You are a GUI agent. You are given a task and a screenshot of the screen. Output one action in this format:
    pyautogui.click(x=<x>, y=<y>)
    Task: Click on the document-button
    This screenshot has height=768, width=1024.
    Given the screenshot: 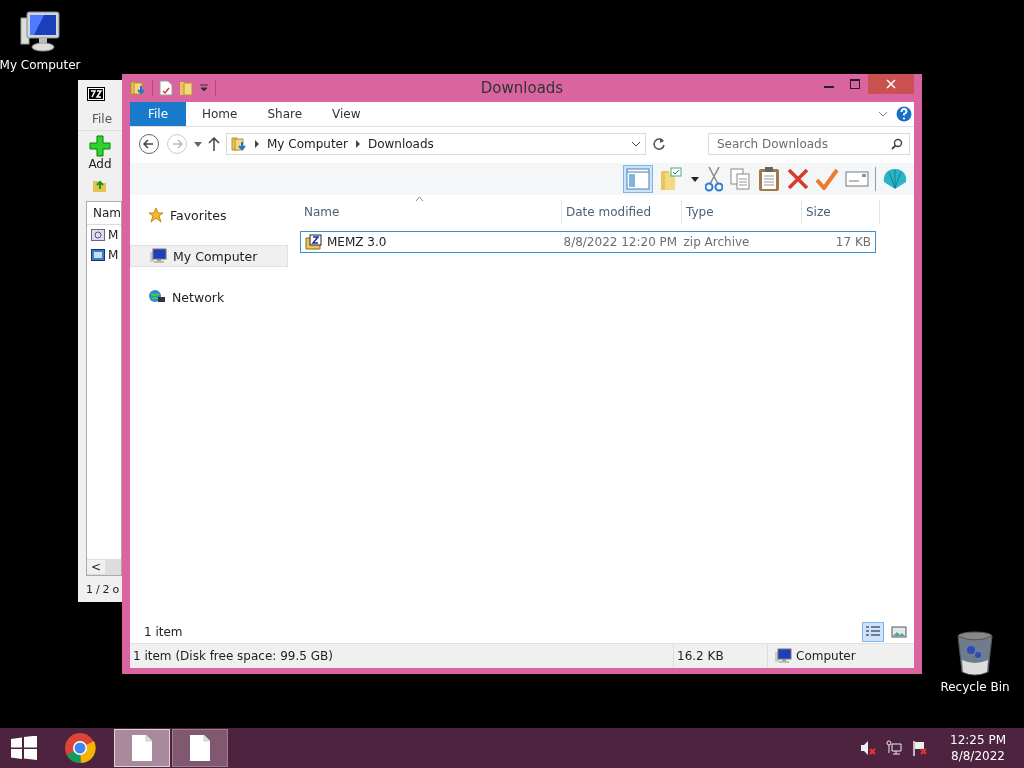 What is the action you would take?
    pyautogui.click(x=200, y=748)
    